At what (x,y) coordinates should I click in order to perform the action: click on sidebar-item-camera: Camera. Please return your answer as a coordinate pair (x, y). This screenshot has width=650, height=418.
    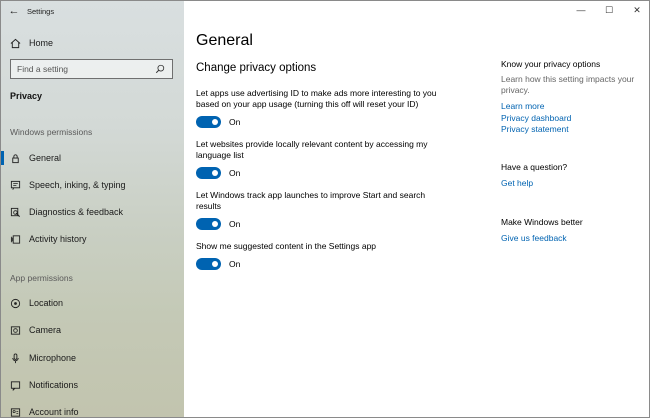
    Looking at the image, I should click on (92, 330).